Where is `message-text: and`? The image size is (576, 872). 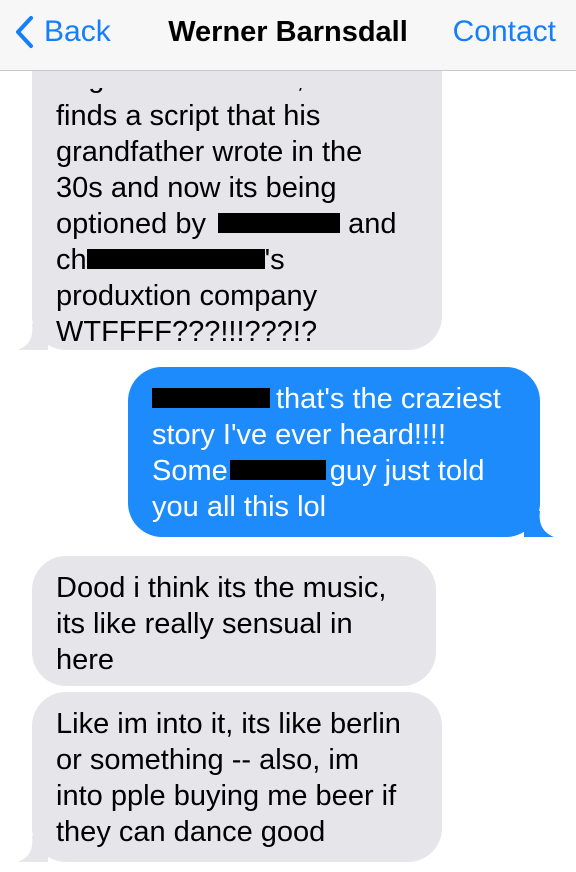
message-text: and is located at coordinates (372, 224).